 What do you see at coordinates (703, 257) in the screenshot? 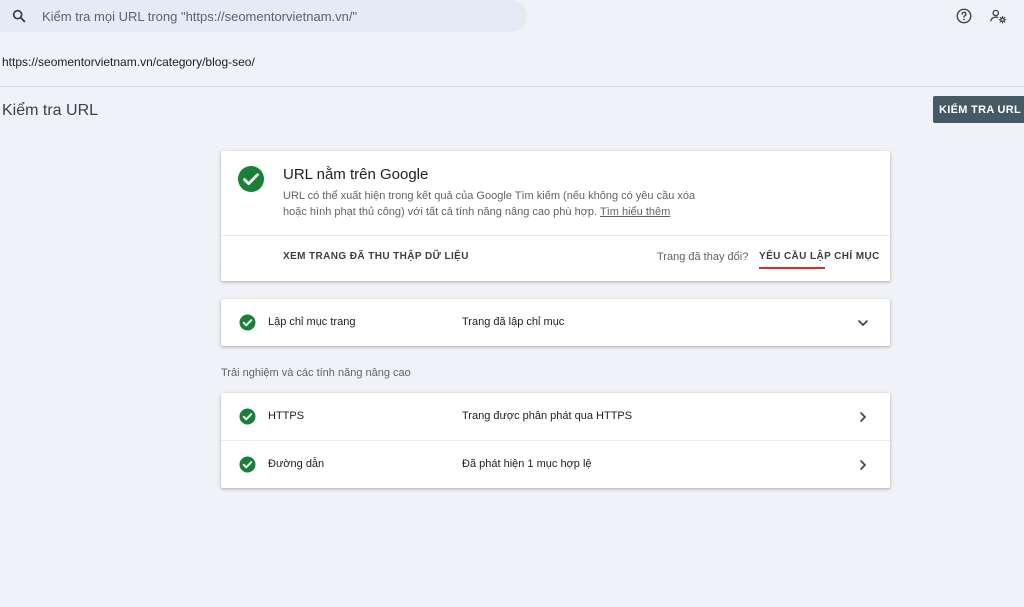
I see `page-changed-text: Trang đã thay đổi?` at bounding box center [703, 257].